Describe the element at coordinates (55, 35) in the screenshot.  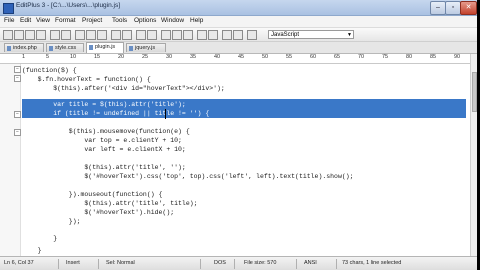
I see `print-icon` at that location.